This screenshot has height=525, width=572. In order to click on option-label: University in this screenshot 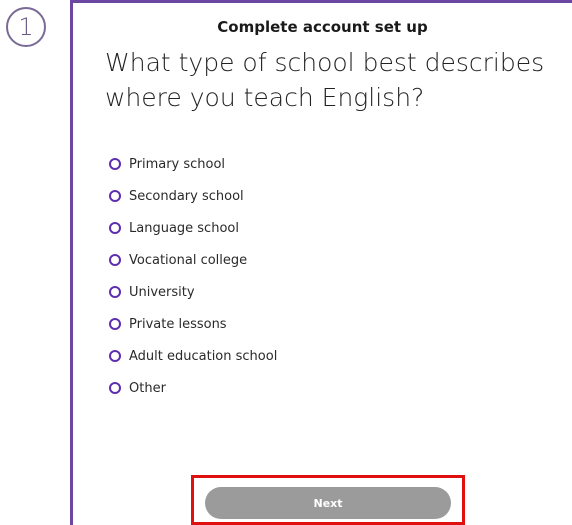, I will do `click(162, 292)`.